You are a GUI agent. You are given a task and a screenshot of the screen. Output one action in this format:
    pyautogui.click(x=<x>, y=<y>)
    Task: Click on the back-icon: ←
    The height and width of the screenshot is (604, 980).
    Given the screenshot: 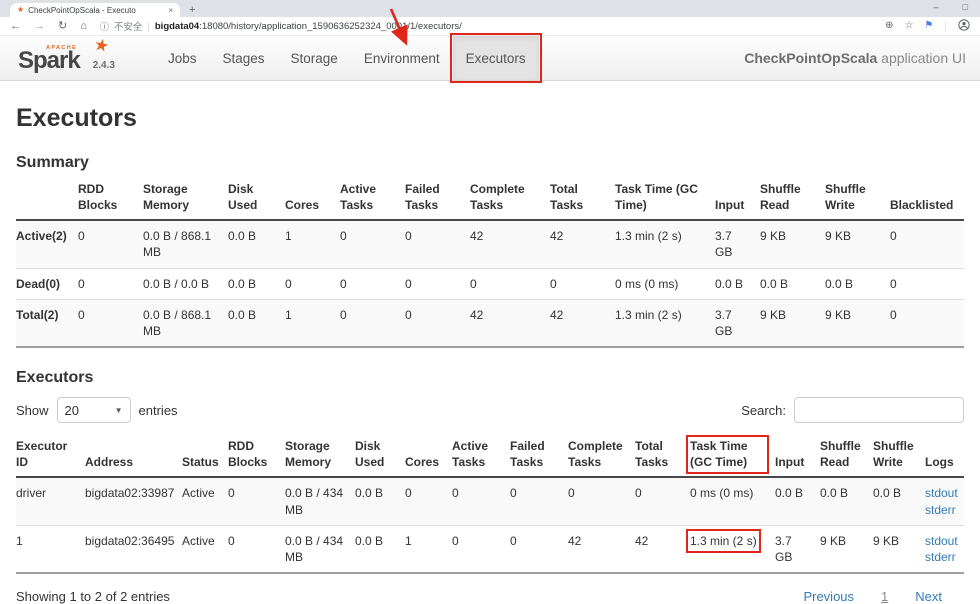 What is the action you would take?
    pyautogui.click(x=15, y=26)
    